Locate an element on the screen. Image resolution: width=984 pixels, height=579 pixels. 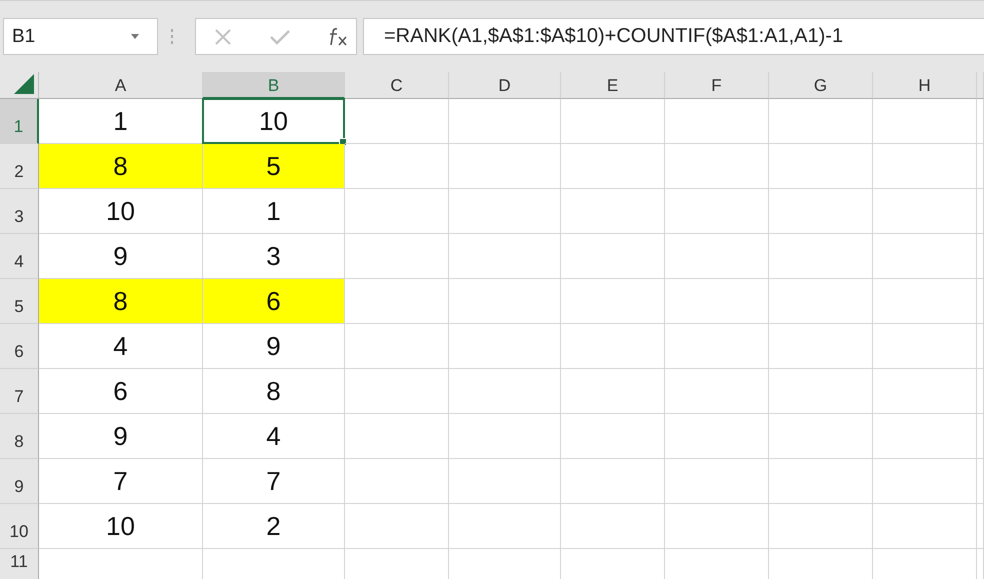
column-header: B is located at coordinates (274, 85).